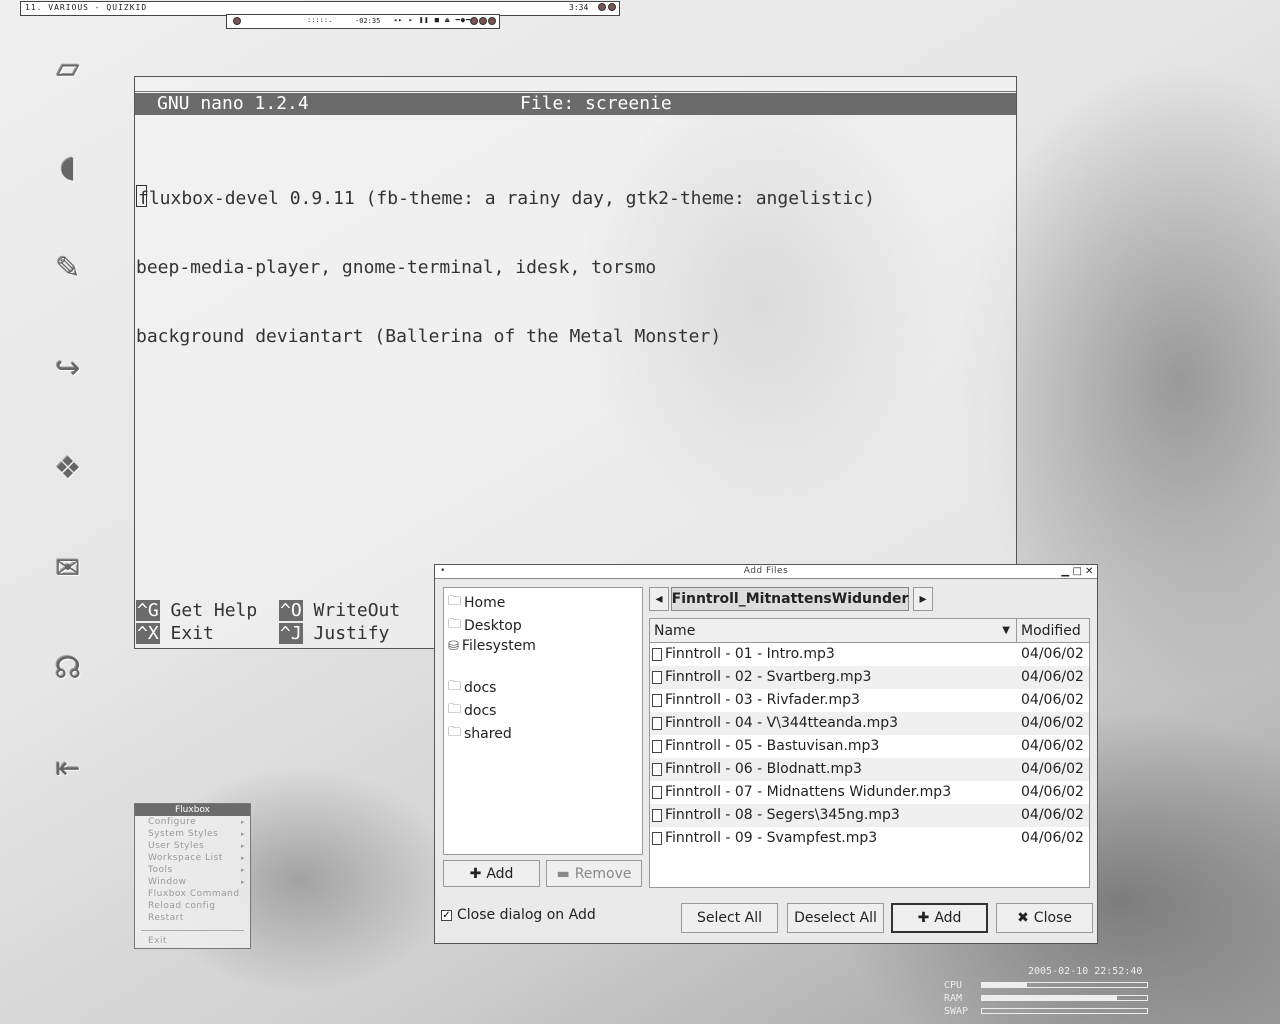  Describe the element at coordinates (729, 918) in the screenshot. I see `select-all-button: Select All` at that location.